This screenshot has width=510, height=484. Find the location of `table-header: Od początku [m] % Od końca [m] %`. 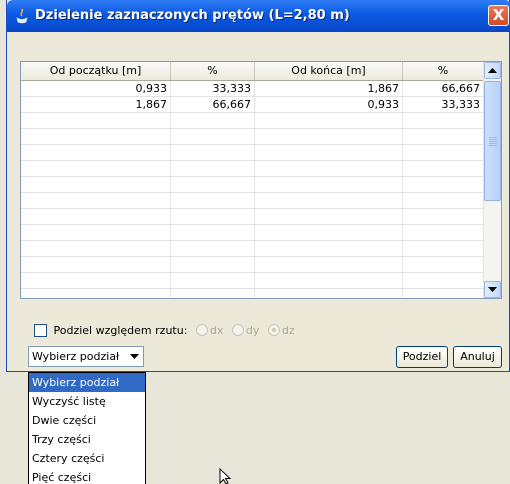

table-header: Od początku [m] % Od końca [m] % is located at coordinates (252, 71).